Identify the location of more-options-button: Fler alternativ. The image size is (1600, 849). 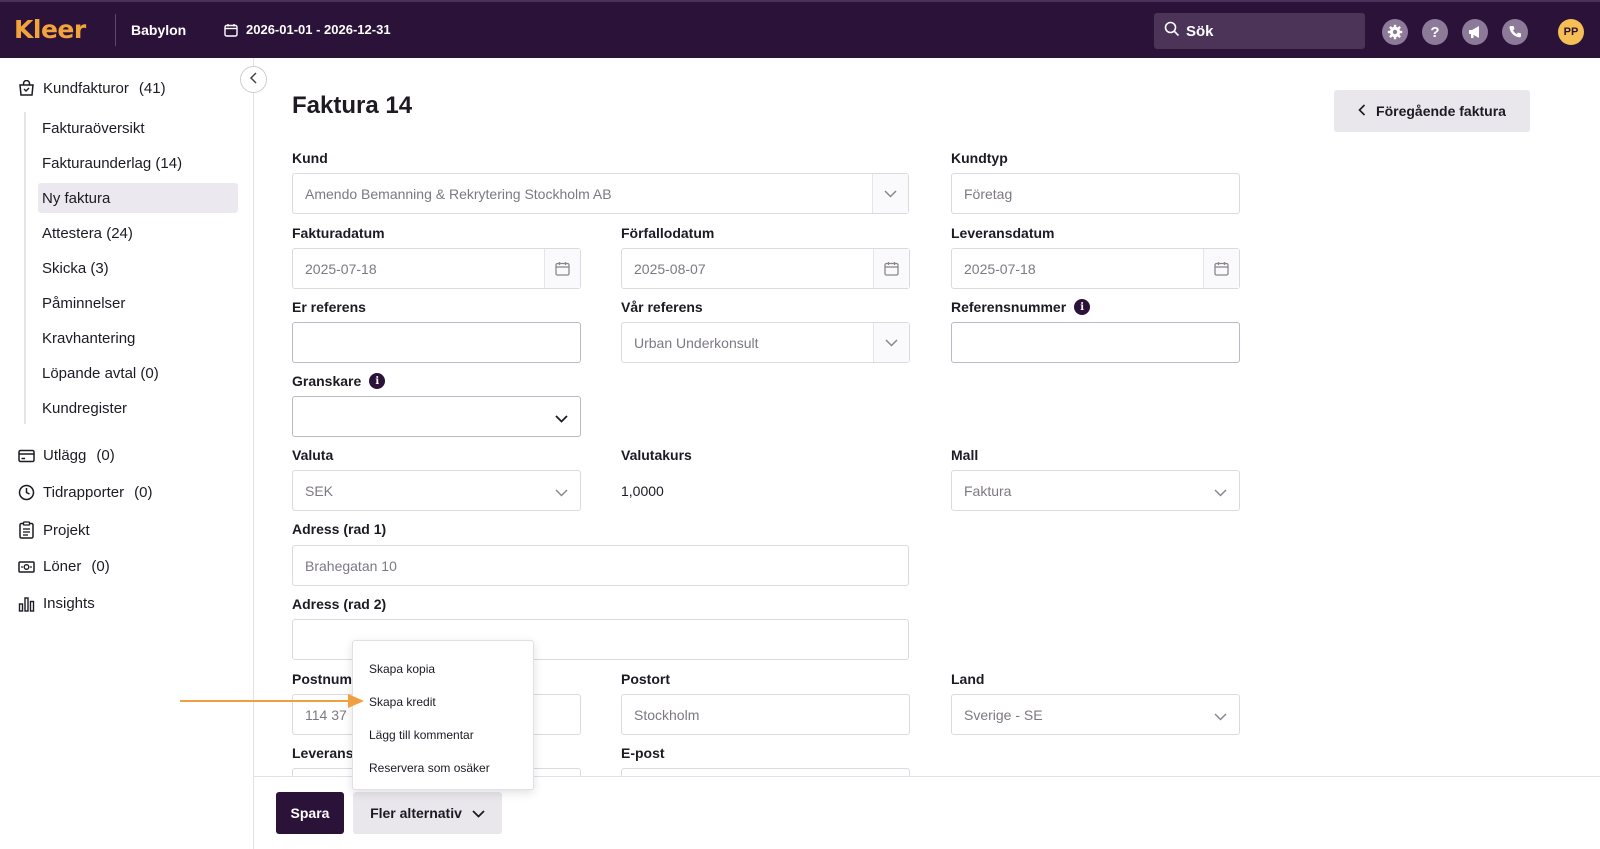
(427, 813).